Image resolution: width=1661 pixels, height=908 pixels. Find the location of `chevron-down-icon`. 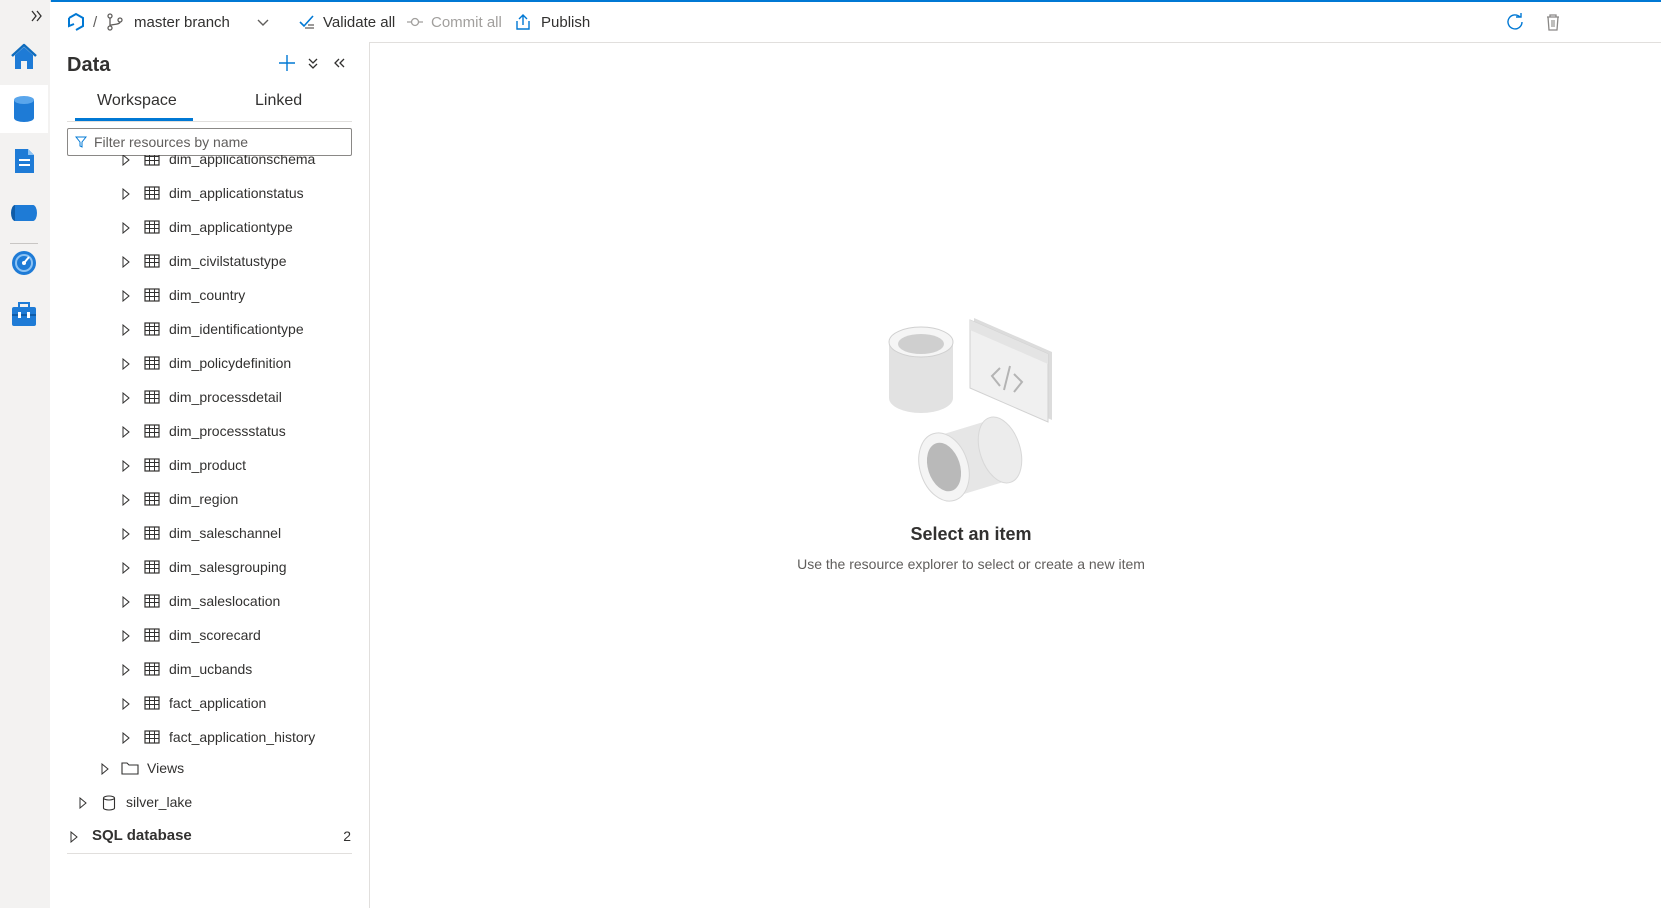

chevron-down-icon is located at coordinates (263, 22).